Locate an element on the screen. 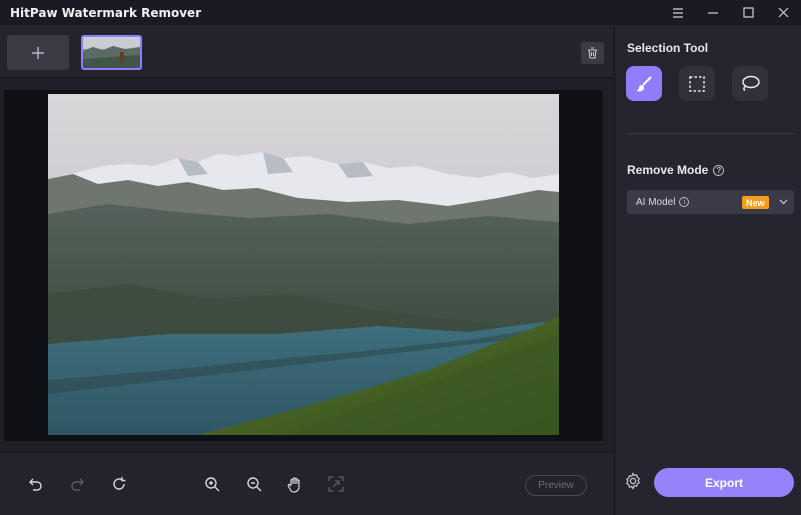 The image size is (801, 515). brush-icon is located at coordinates (644, 83).